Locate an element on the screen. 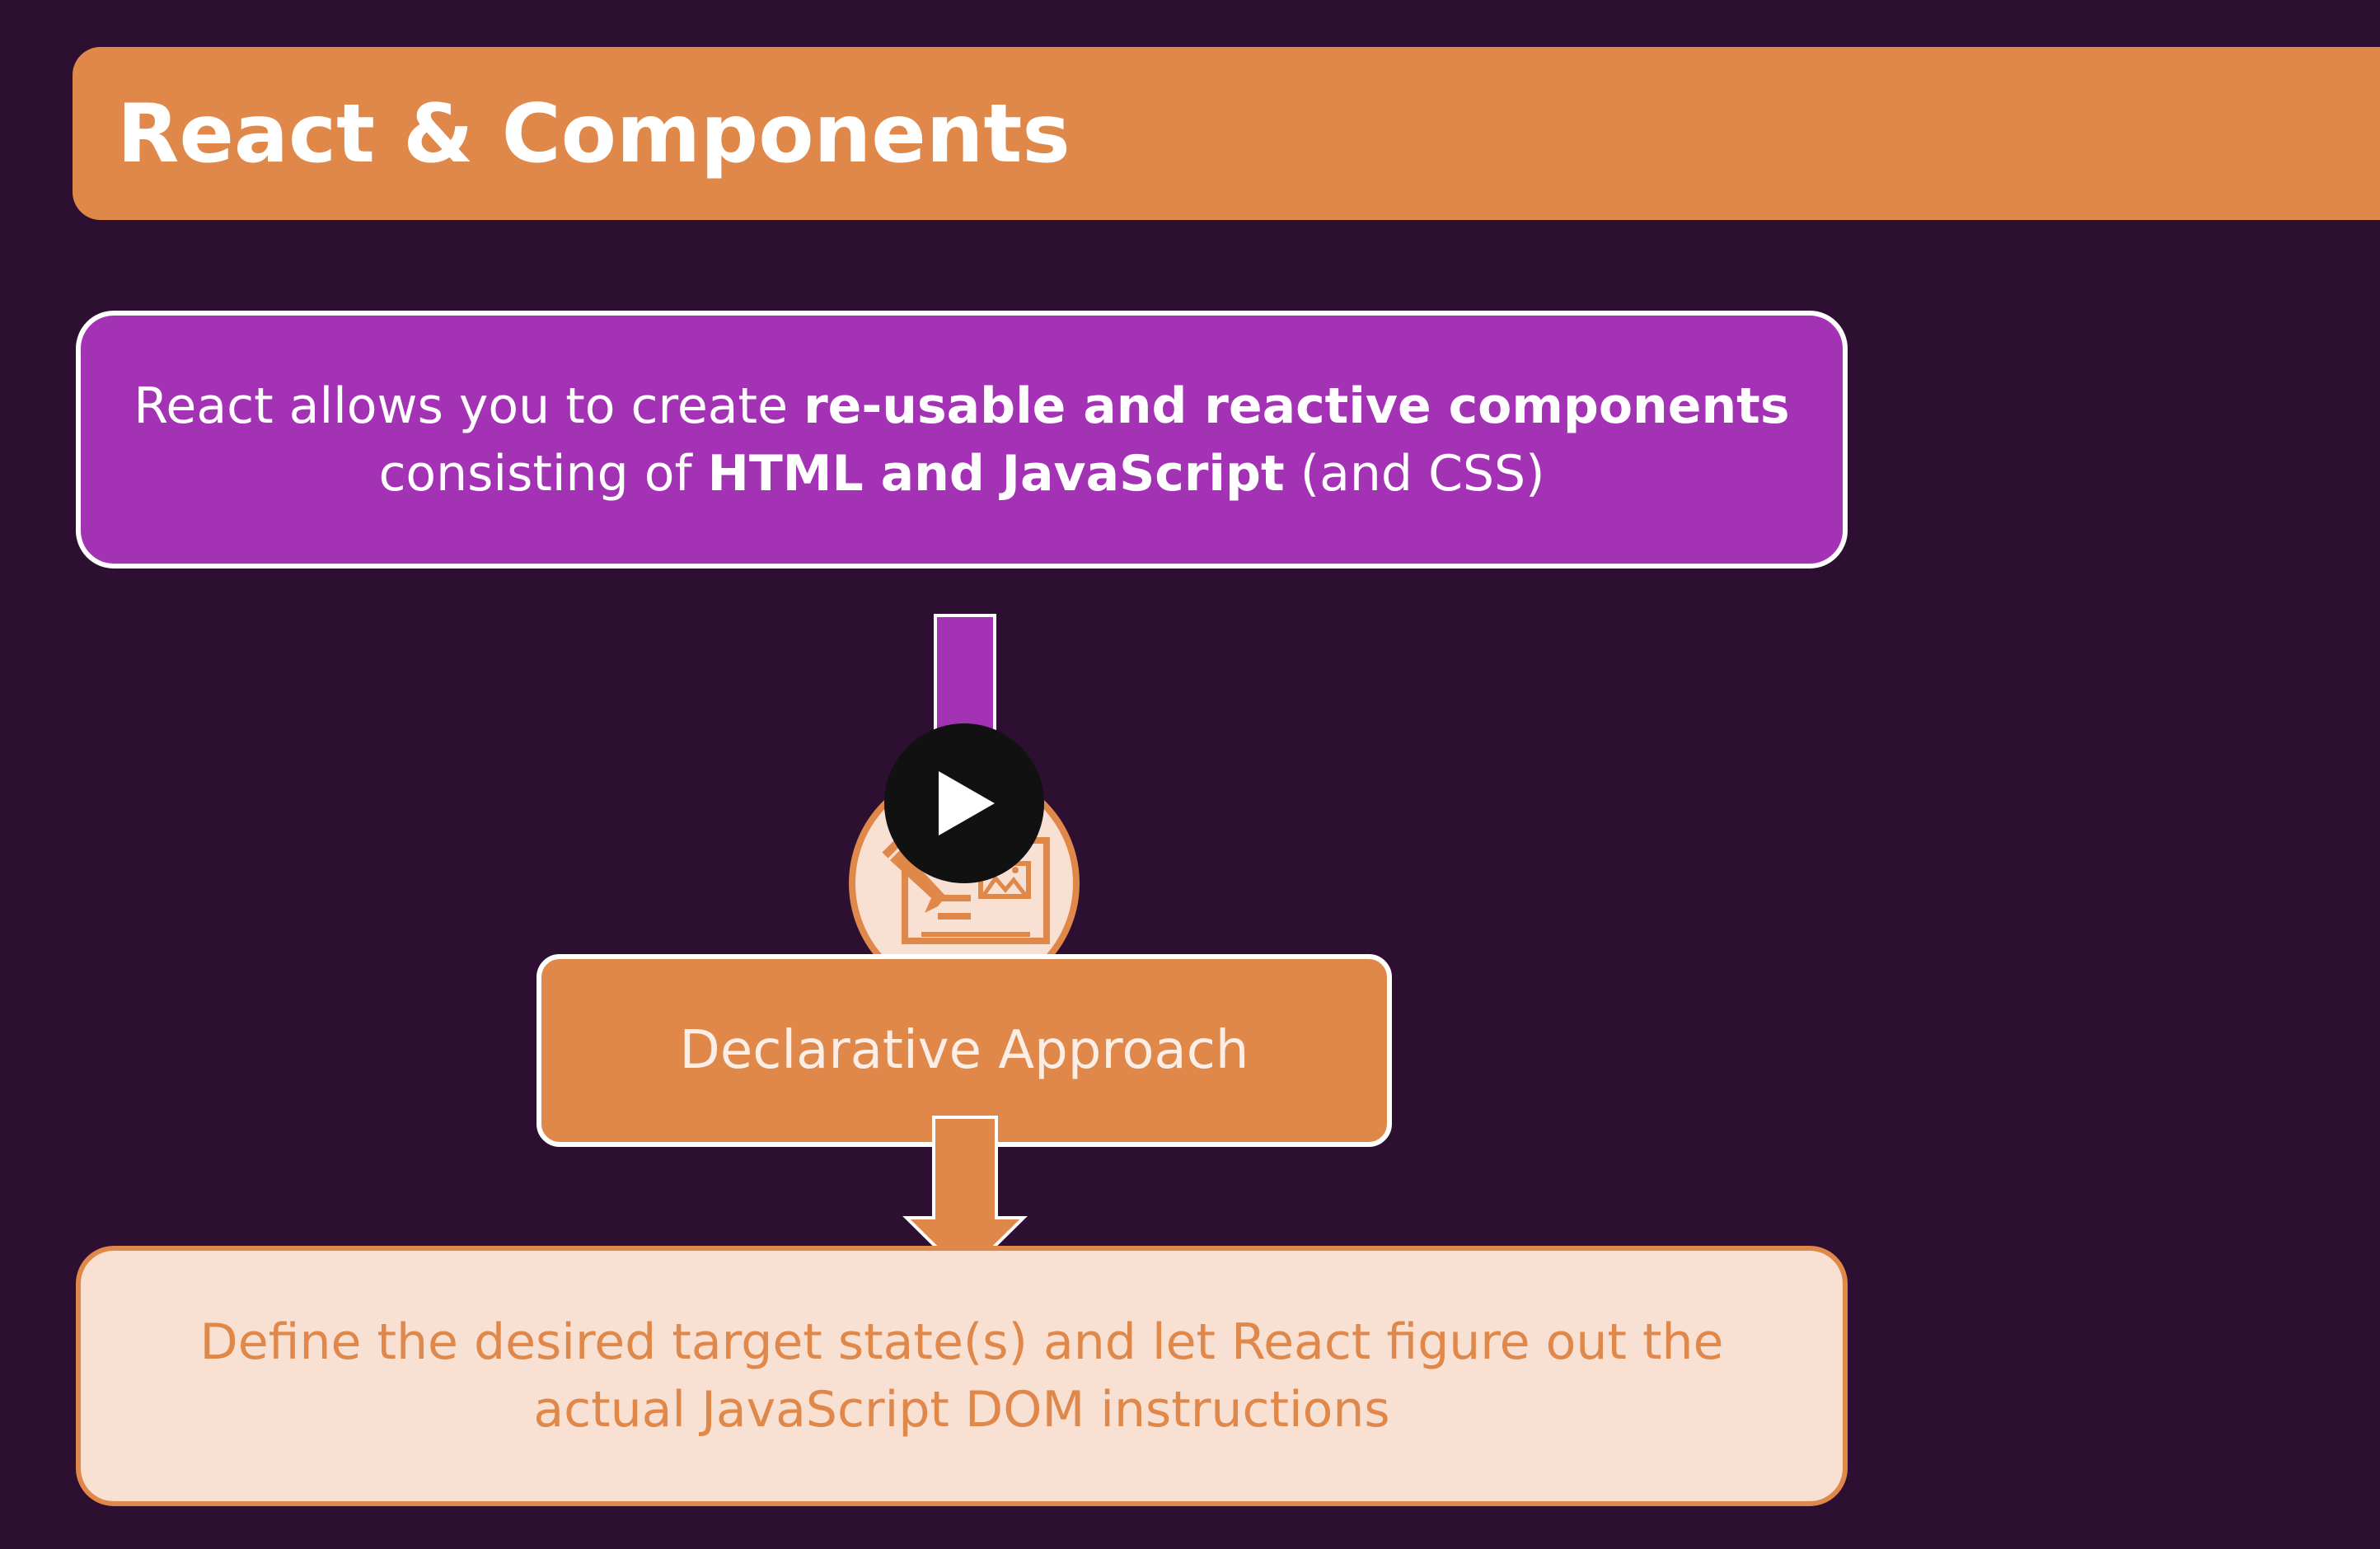 The width and height of the screenshot is (2380, 1549). description-line-1-bold: re-usable and reactive components is located at coordinates (1296, 406).